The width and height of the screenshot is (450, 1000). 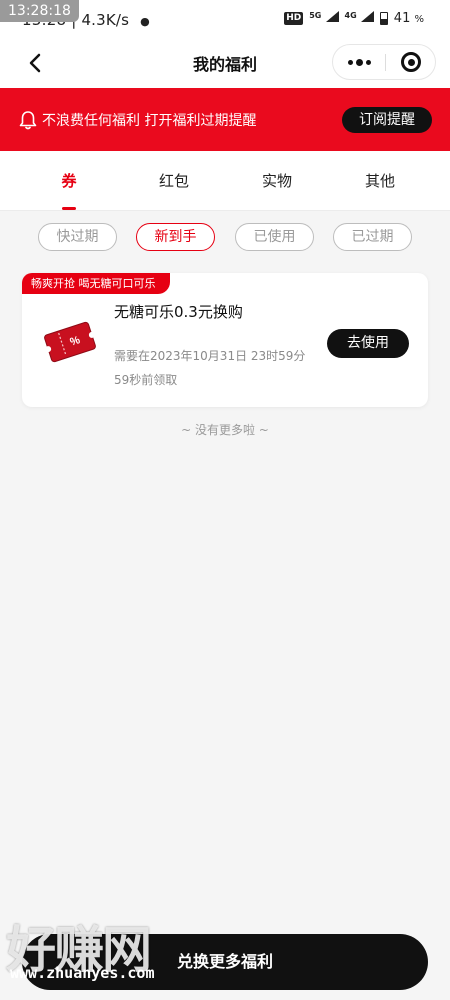 What do you see at coordinates (28, 120) in the screenshot?
I see `bell-icon` at bounding box center [28, 120].